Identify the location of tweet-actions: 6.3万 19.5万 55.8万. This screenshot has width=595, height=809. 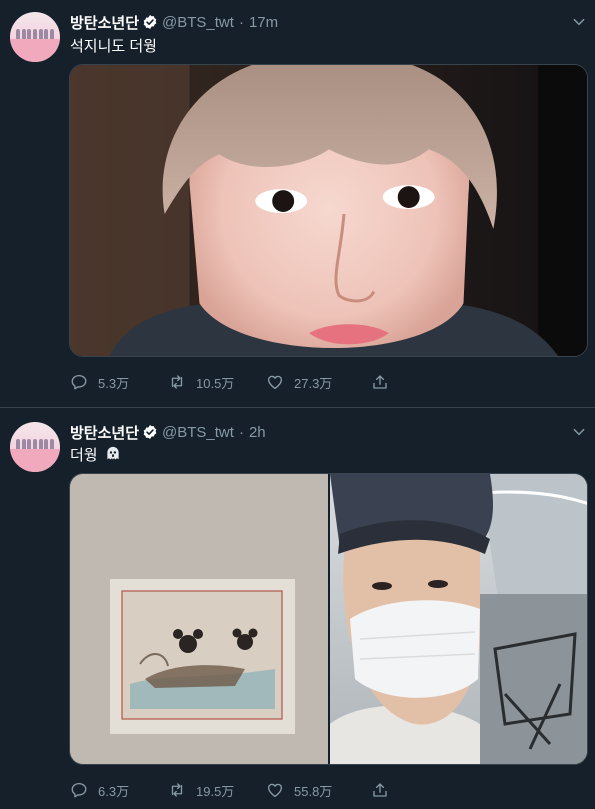
(234, 790).